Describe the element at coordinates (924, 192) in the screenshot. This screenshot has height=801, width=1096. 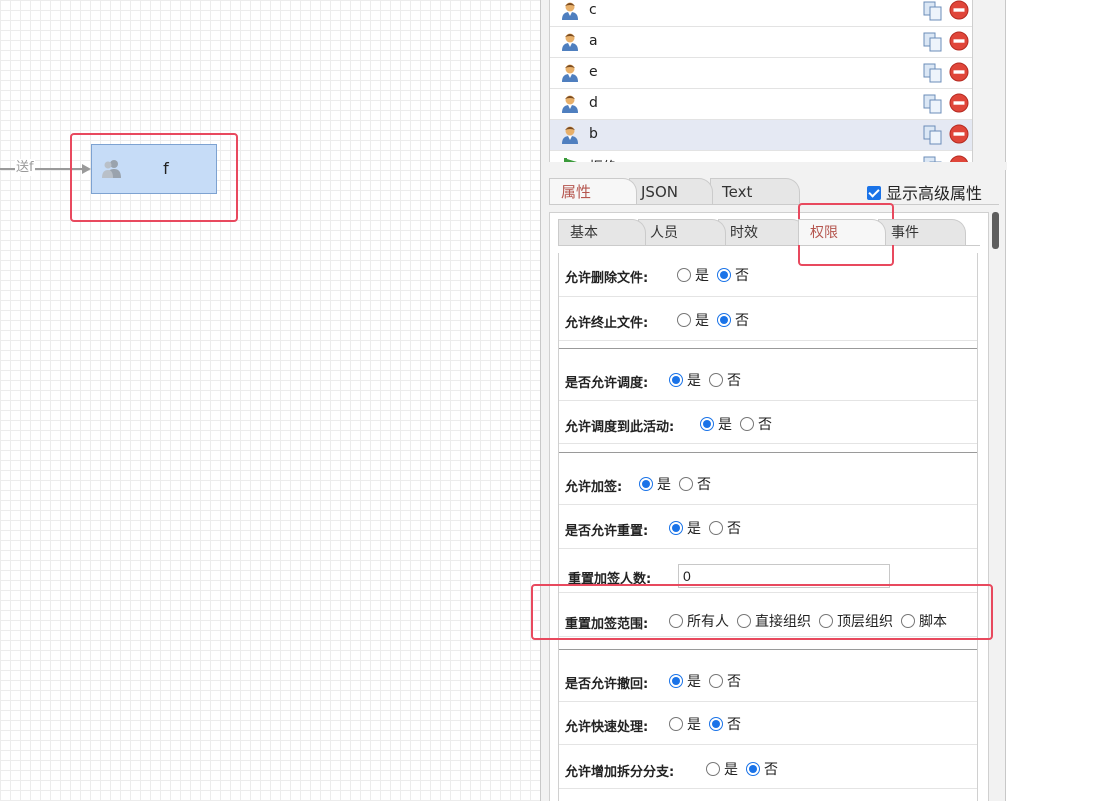
I see `show-advanced-checkbox: 显示高级属性` at that location.